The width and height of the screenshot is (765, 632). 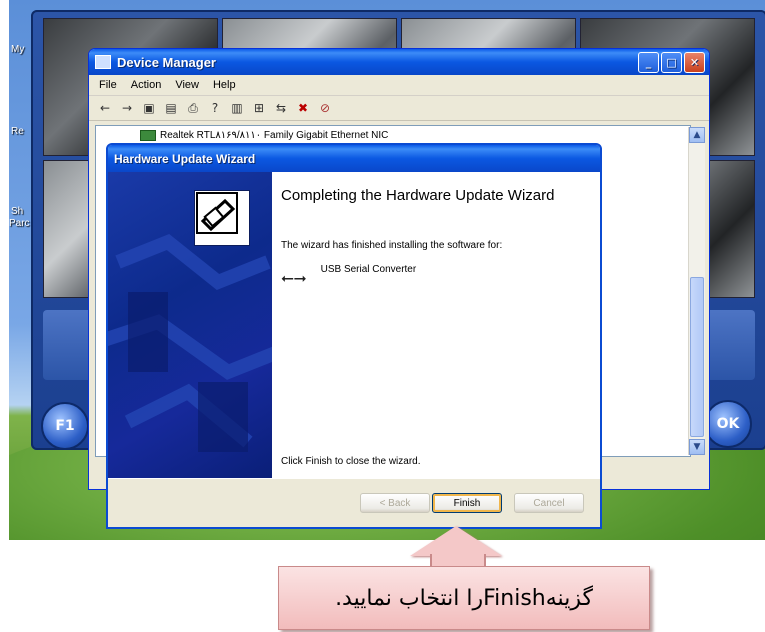 I want to click on finish-button-label: Finish, so click(x=467, y=503).